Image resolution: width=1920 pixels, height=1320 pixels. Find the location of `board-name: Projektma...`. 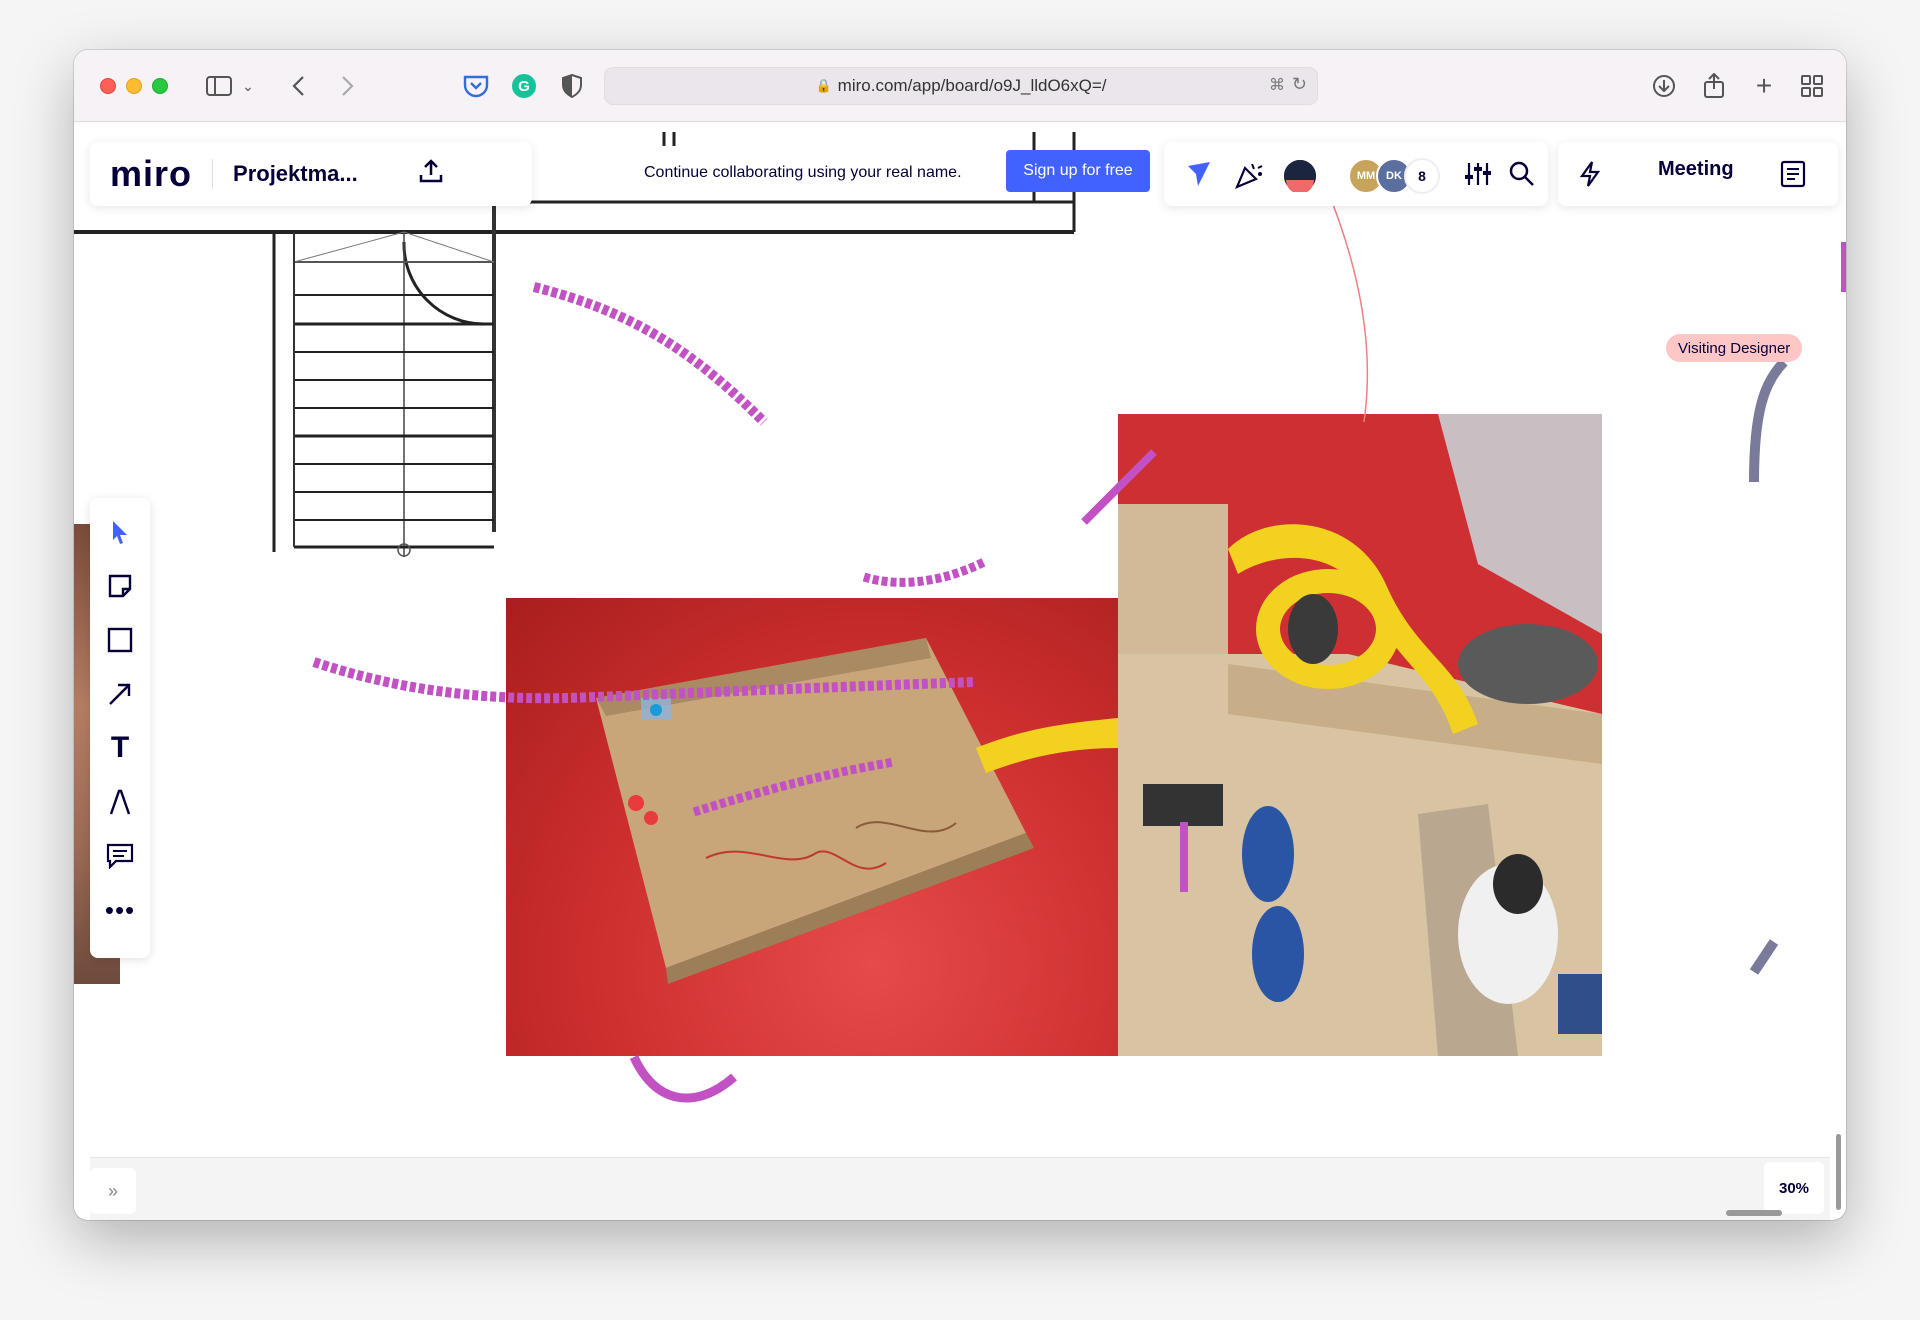

board-name: Projektma... is located at coordinates (295, 174).